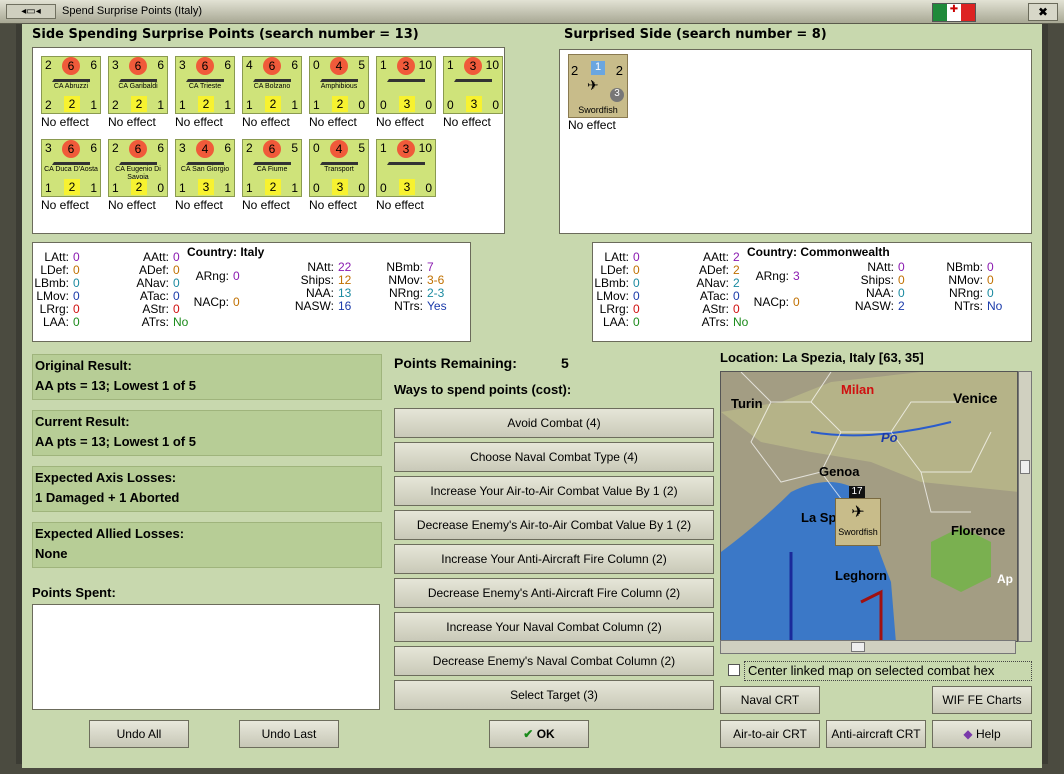 Image resolution: width=1064 pixels, height=774 pixels. What do you see at coordinates (747, 403) in the screenshot?
I see `city-turin: Turin` at bounding box center [747, 403].